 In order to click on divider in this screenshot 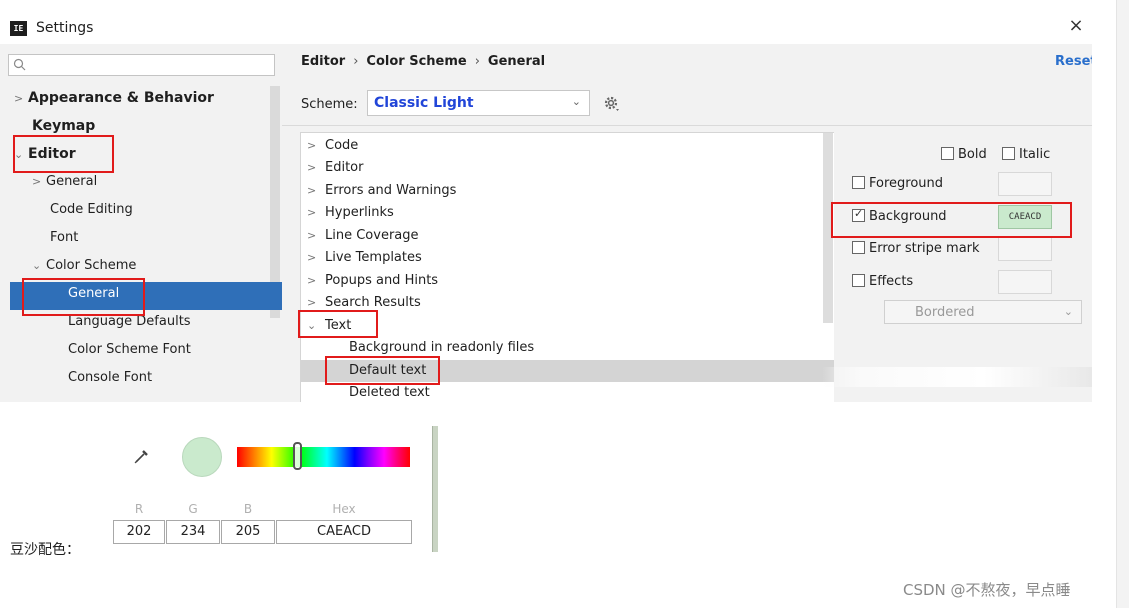, I will do `click(687, 125)`.